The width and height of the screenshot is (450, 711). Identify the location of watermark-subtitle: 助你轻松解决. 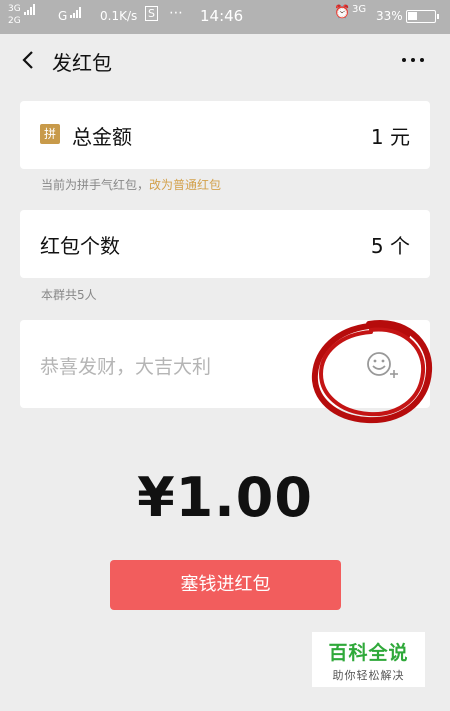
(368, 675).